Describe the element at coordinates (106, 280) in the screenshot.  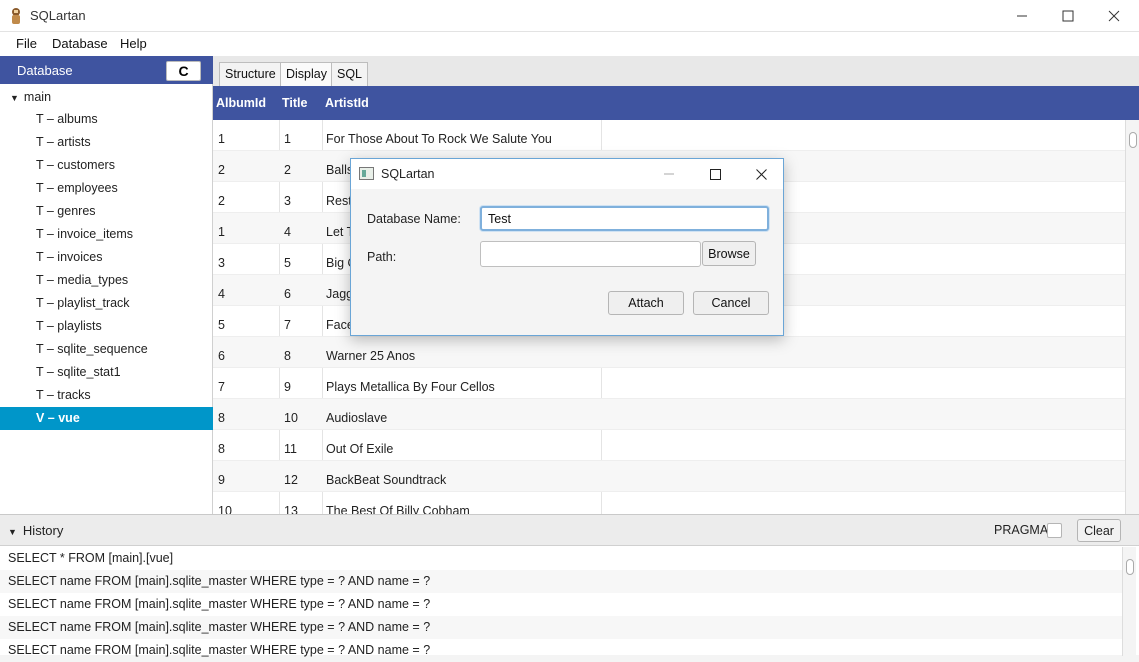
I see `tree-item: T – media_types` at that location.